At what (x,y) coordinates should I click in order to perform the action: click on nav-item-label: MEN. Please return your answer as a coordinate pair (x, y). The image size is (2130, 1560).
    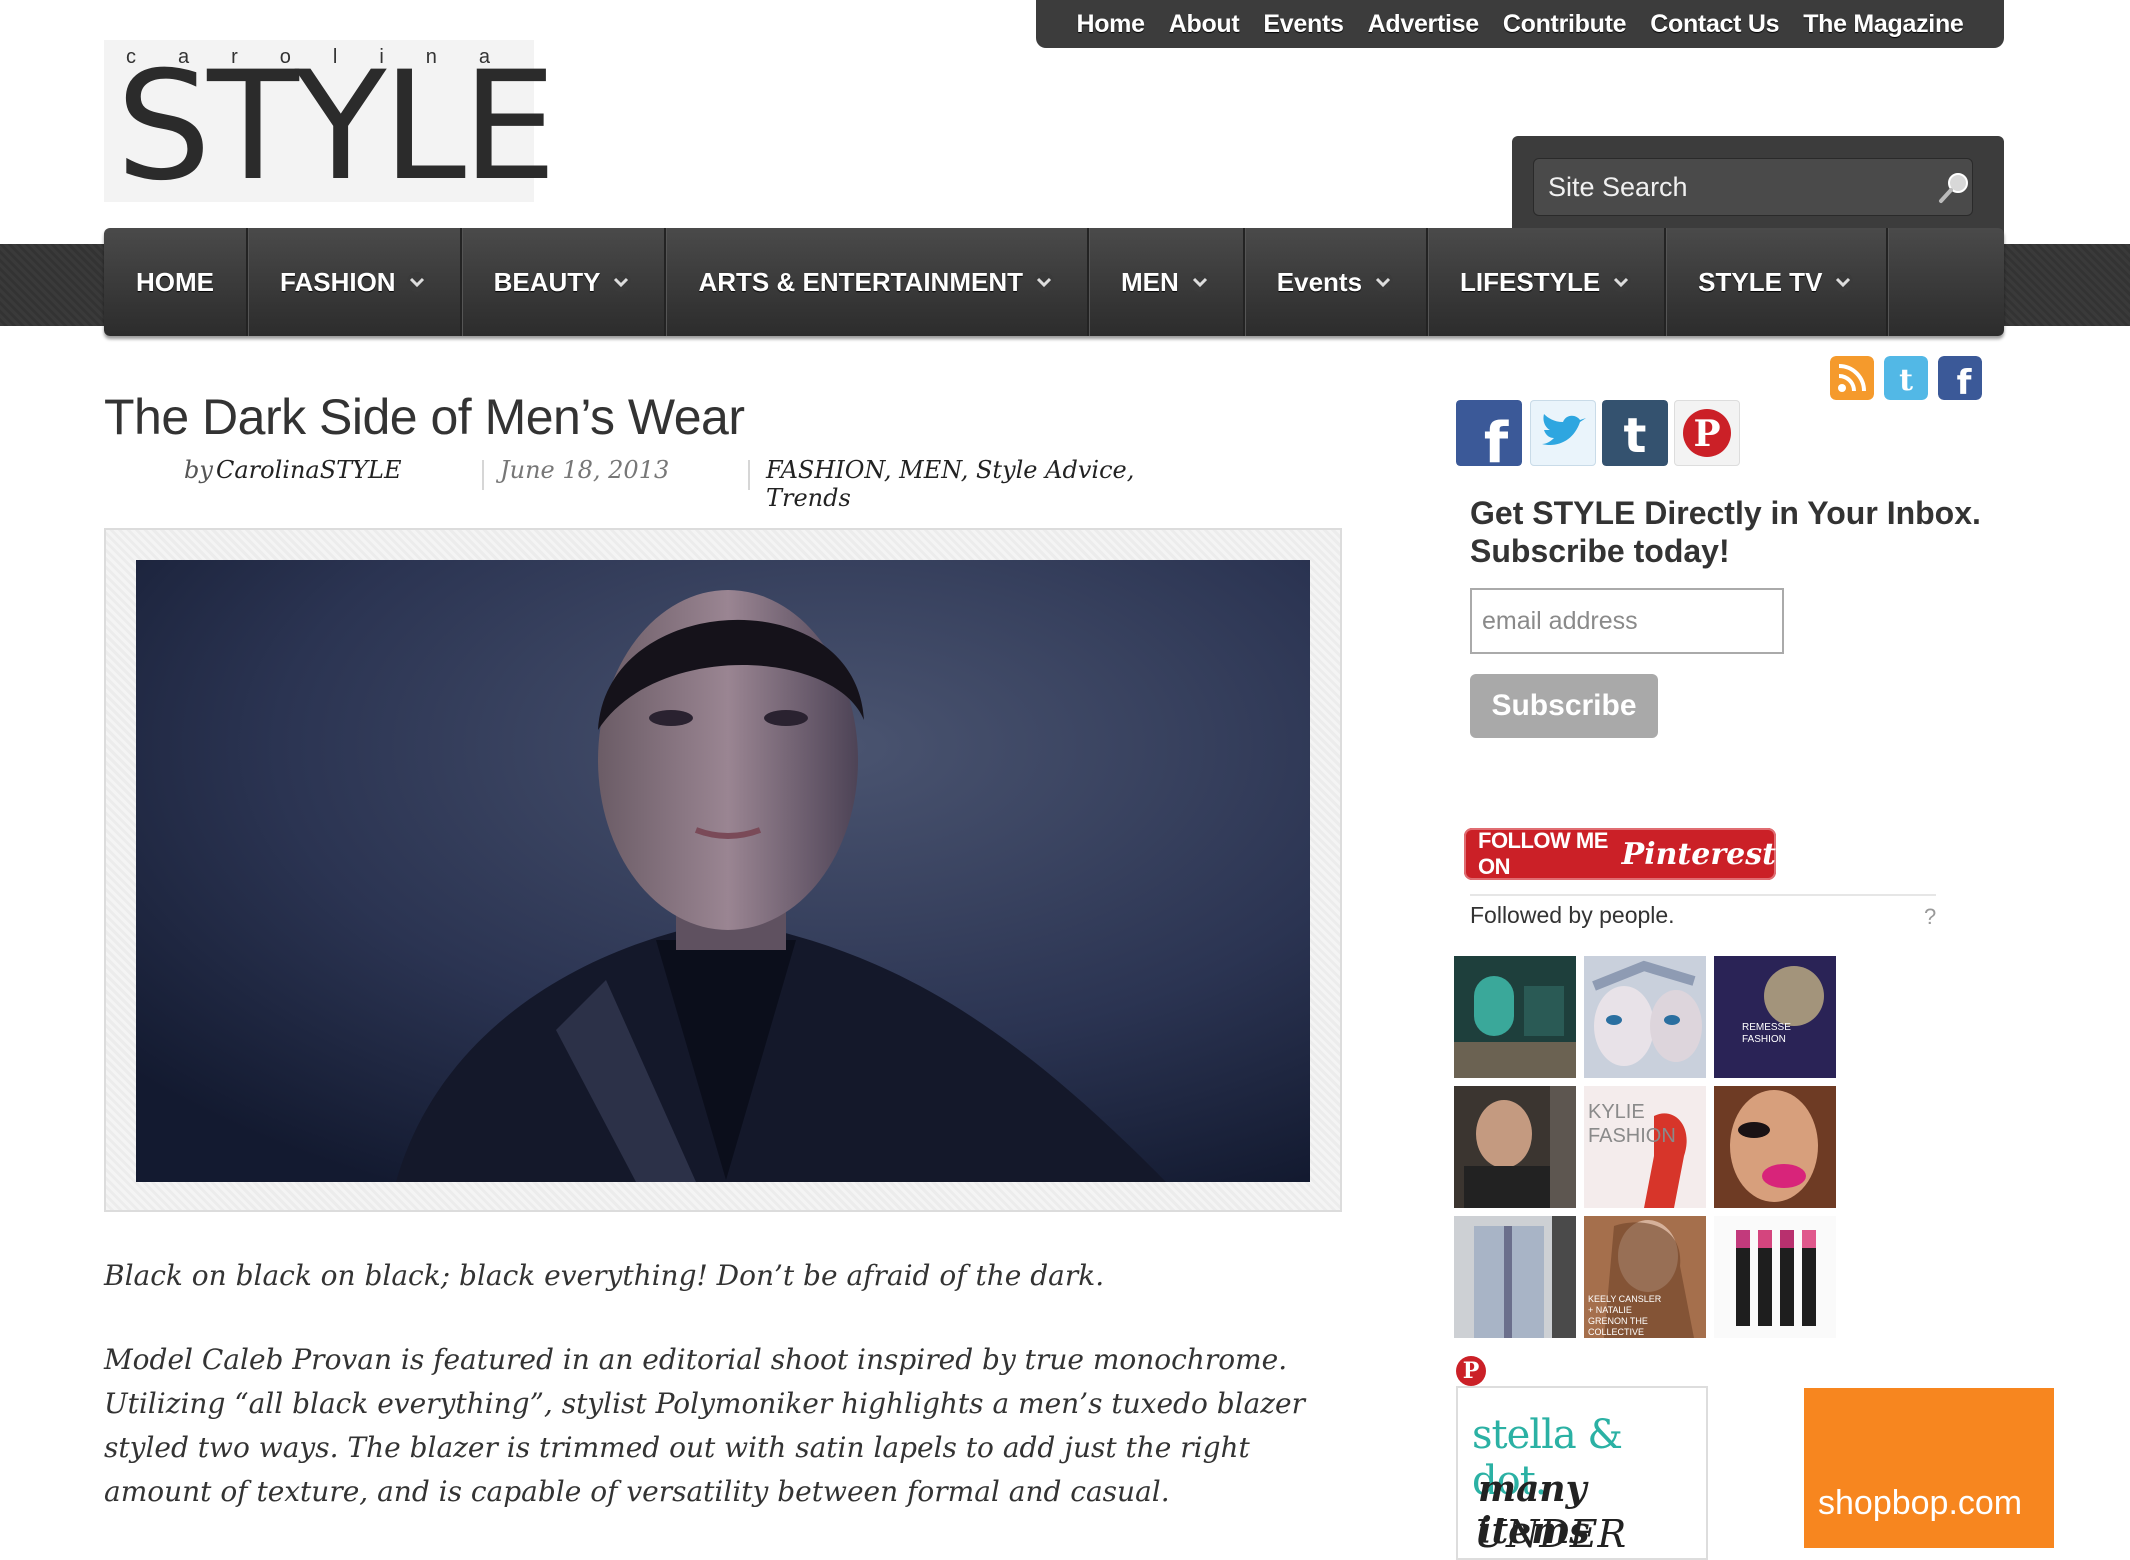
    Looking at the image, I should click on (1150, 281).